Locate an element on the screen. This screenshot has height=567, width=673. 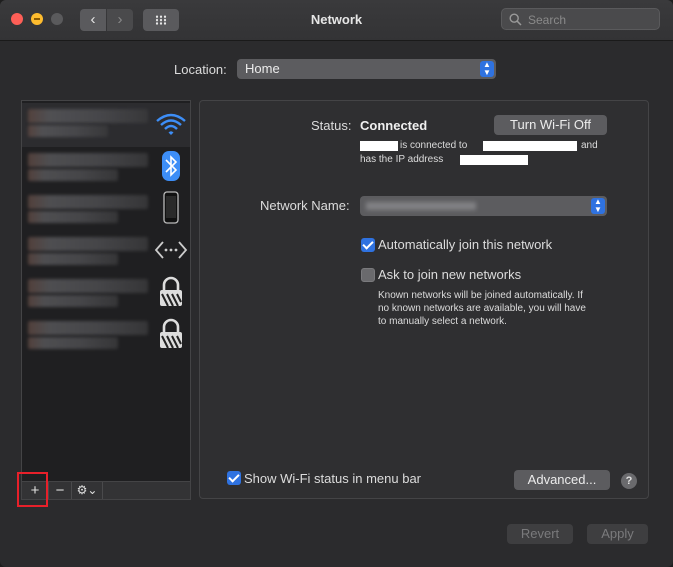
location-label: Location: is located at coordinates (200, 69).